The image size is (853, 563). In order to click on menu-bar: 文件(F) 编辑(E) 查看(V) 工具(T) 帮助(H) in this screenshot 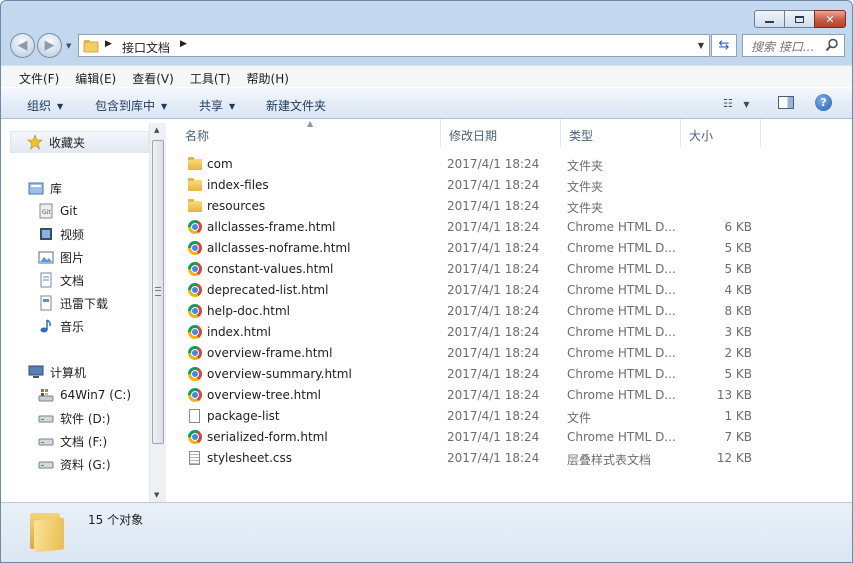, I will do `click(426, 76)`.